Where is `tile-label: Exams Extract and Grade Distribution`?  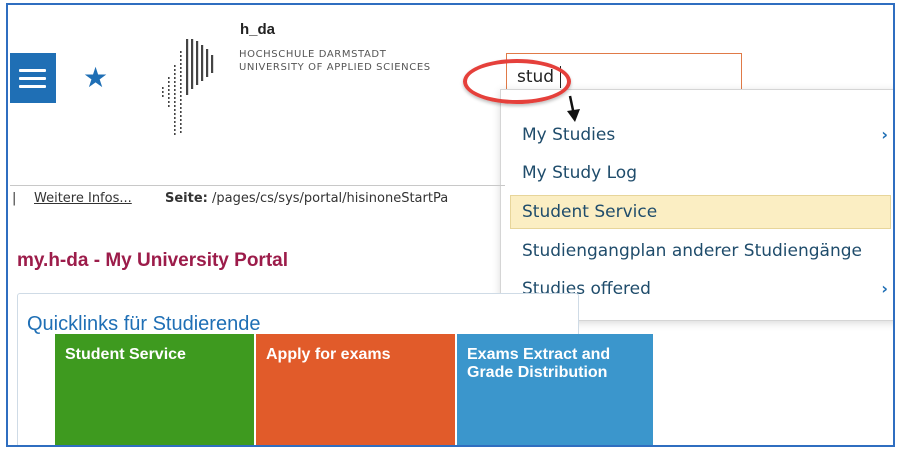 tile-label: Exams Extract and Grade Distribution is located at coordinates (539, 363).